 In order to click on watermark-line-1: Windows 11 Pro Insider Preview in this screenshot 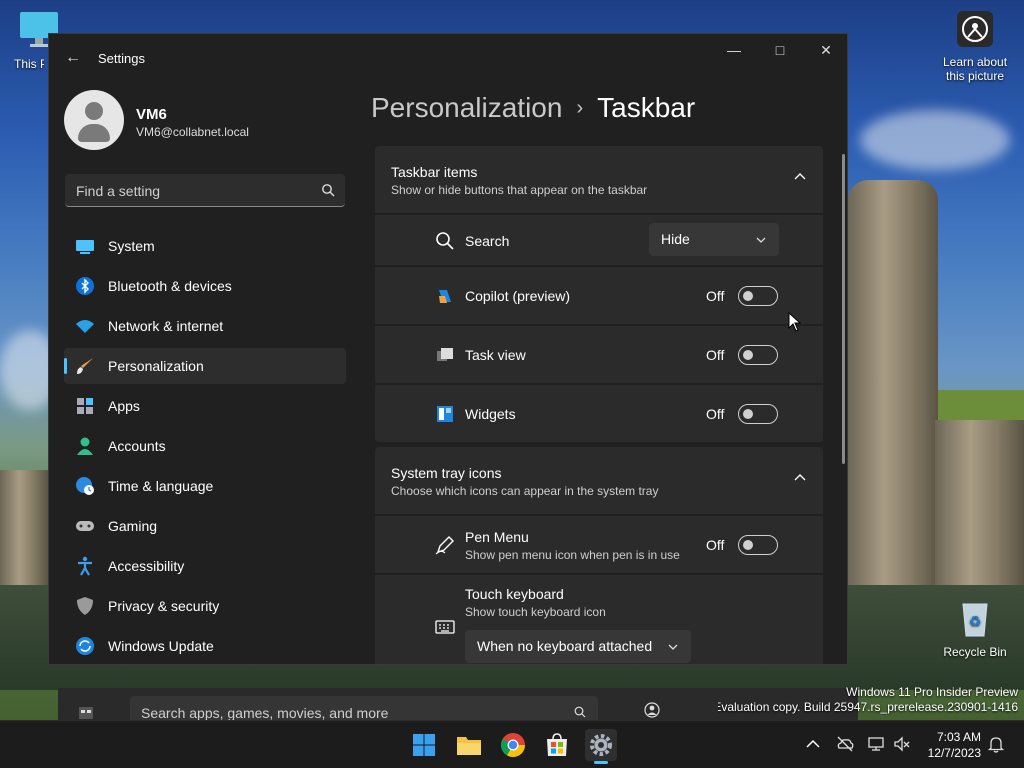, I will do `click(932, 692)`.